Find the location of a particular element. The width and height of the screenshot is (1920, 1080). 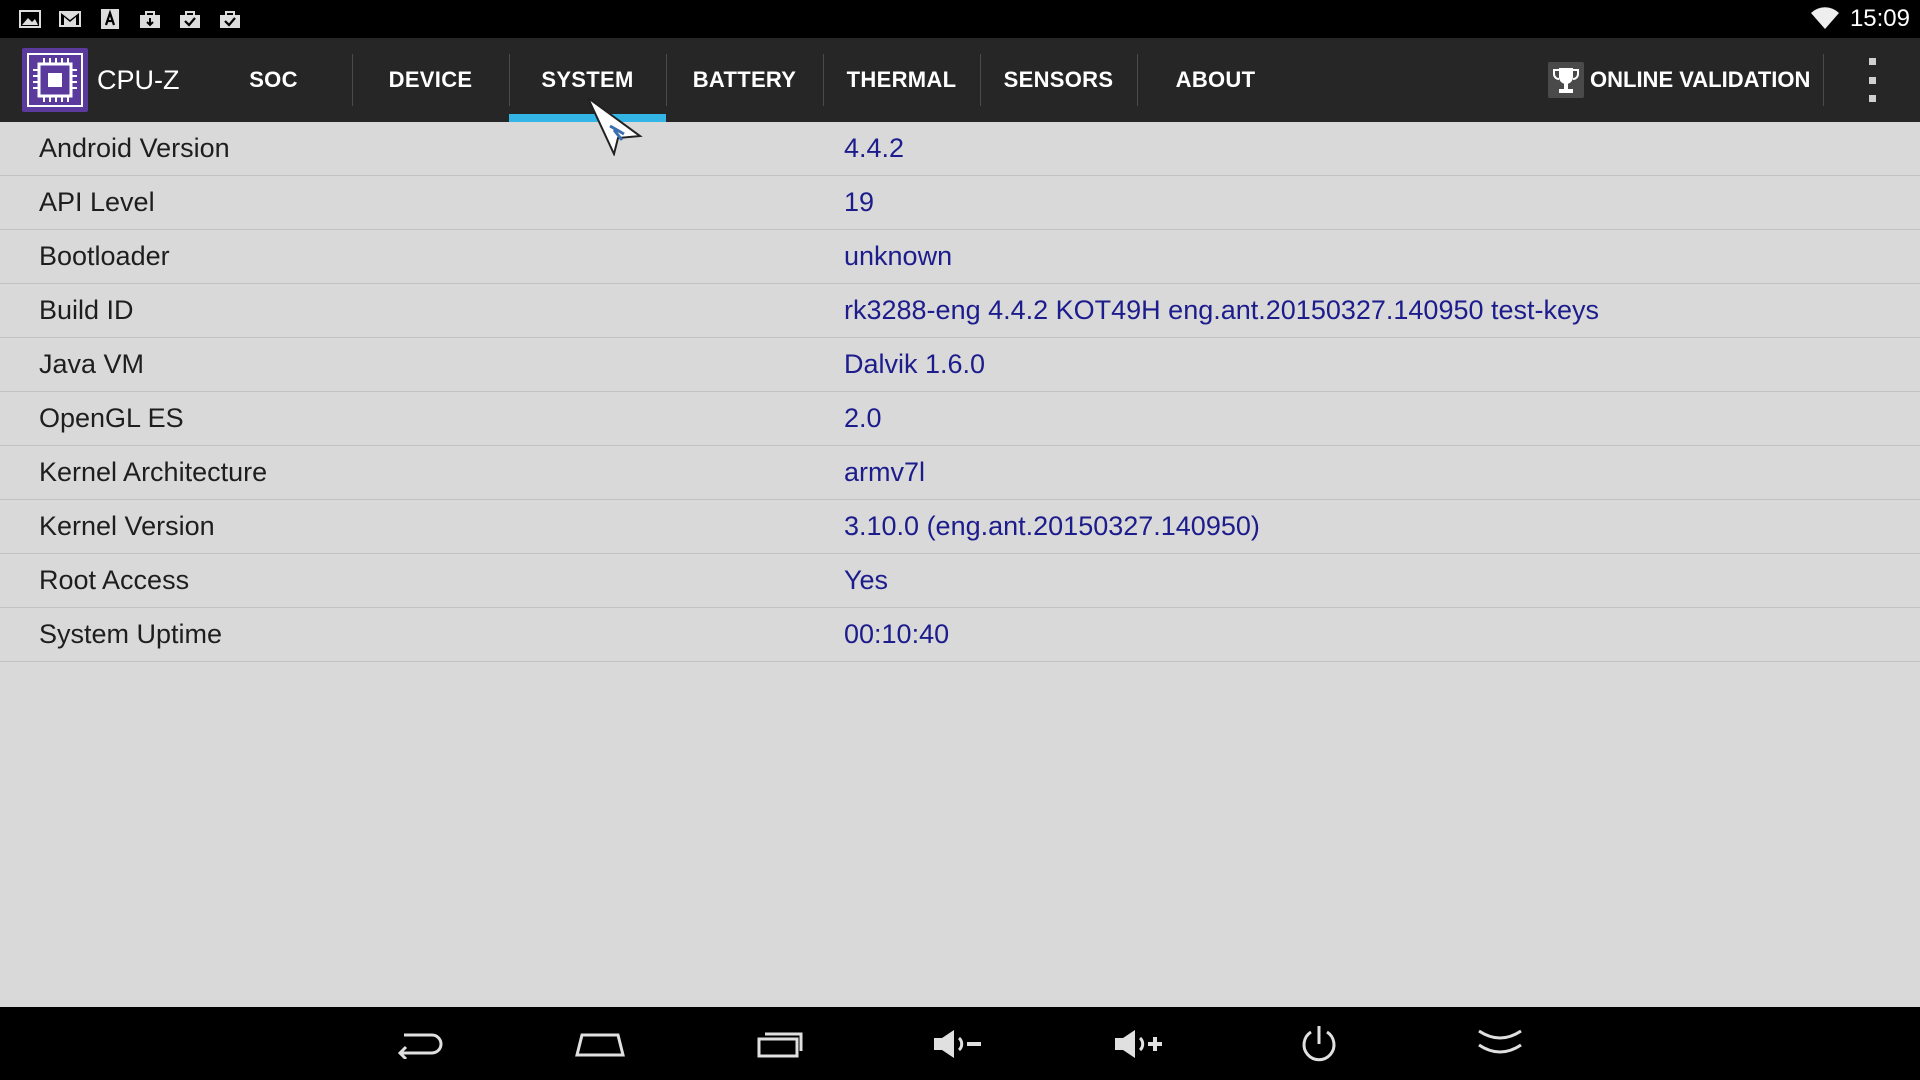

volume-down-icon is located at coordinates (958, 1044).